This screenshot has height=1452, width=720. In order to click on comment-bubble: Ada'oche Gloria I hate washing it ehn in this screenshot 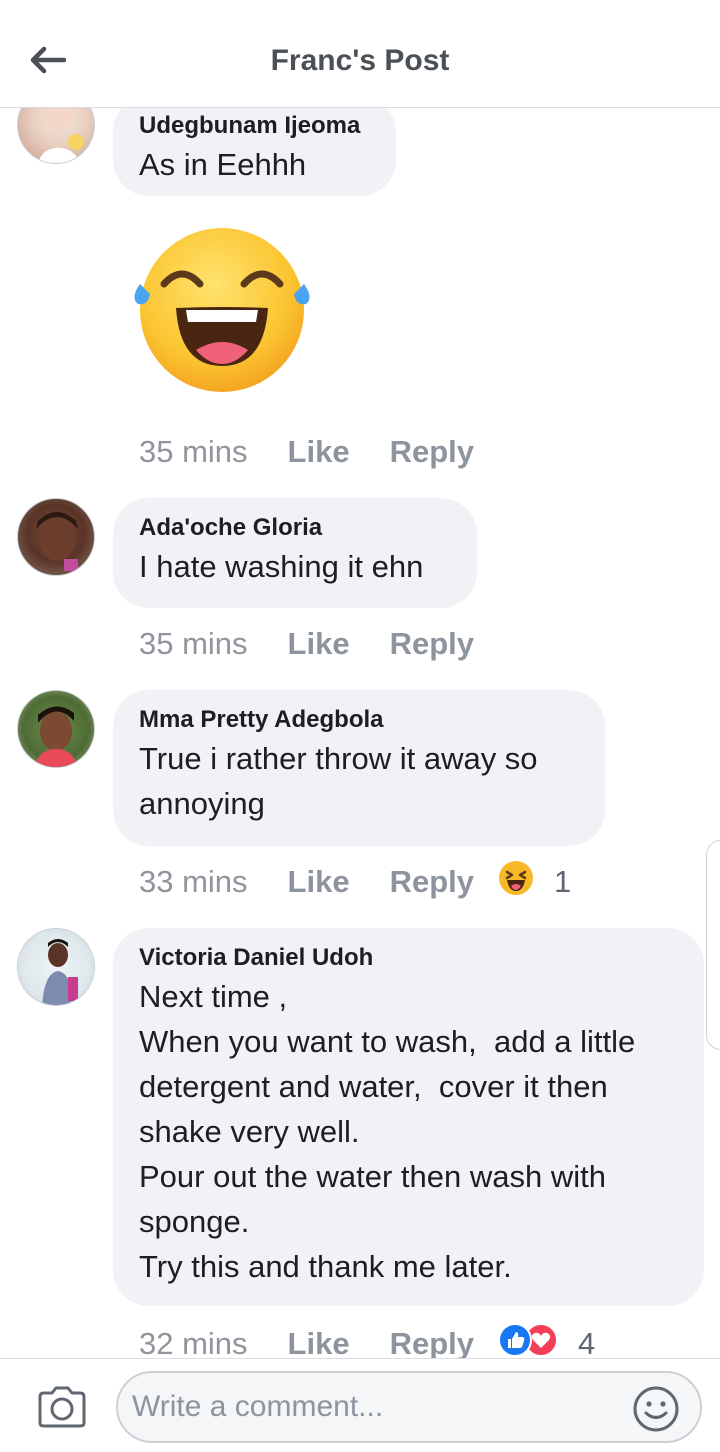, I will do `click(295, 553)`.